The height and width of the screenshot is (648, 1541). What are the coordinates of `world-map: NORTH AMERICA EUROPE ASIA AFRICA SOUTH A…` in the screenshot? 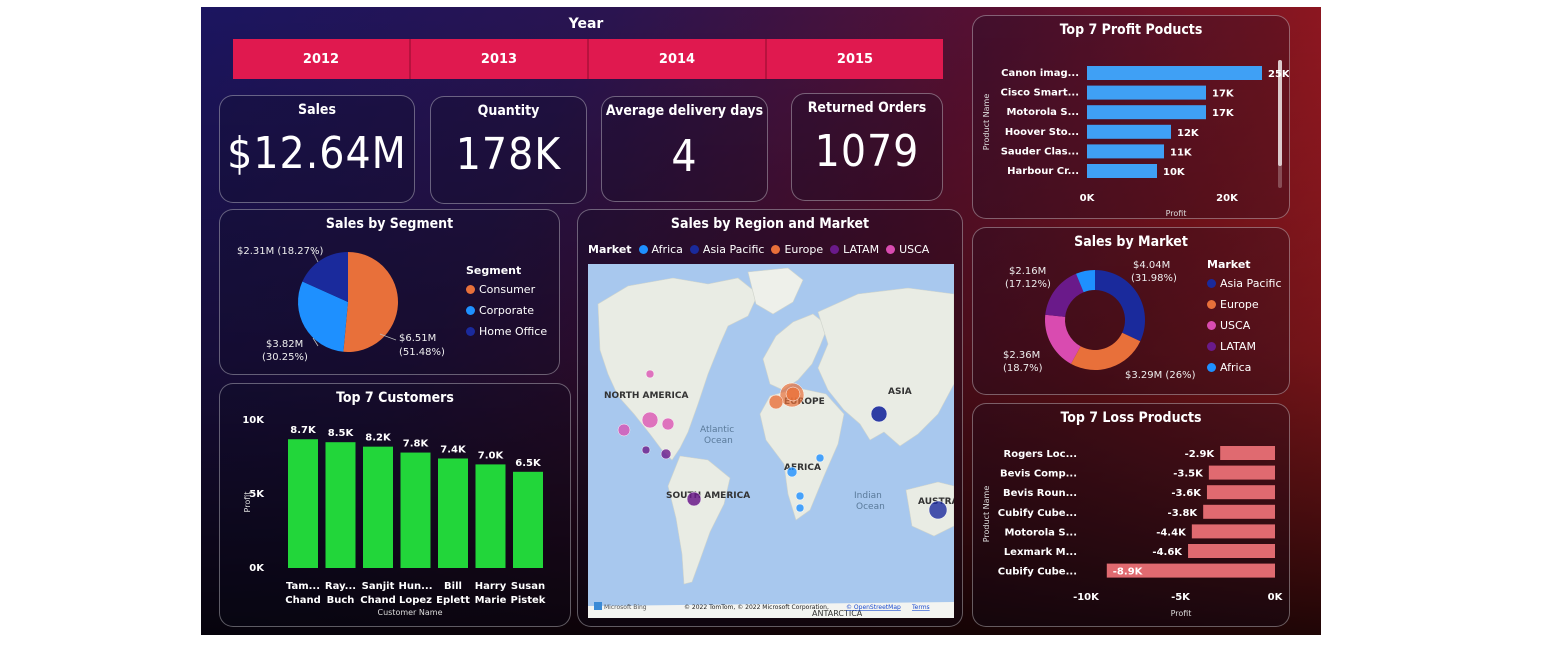 It's located at (771, 441).